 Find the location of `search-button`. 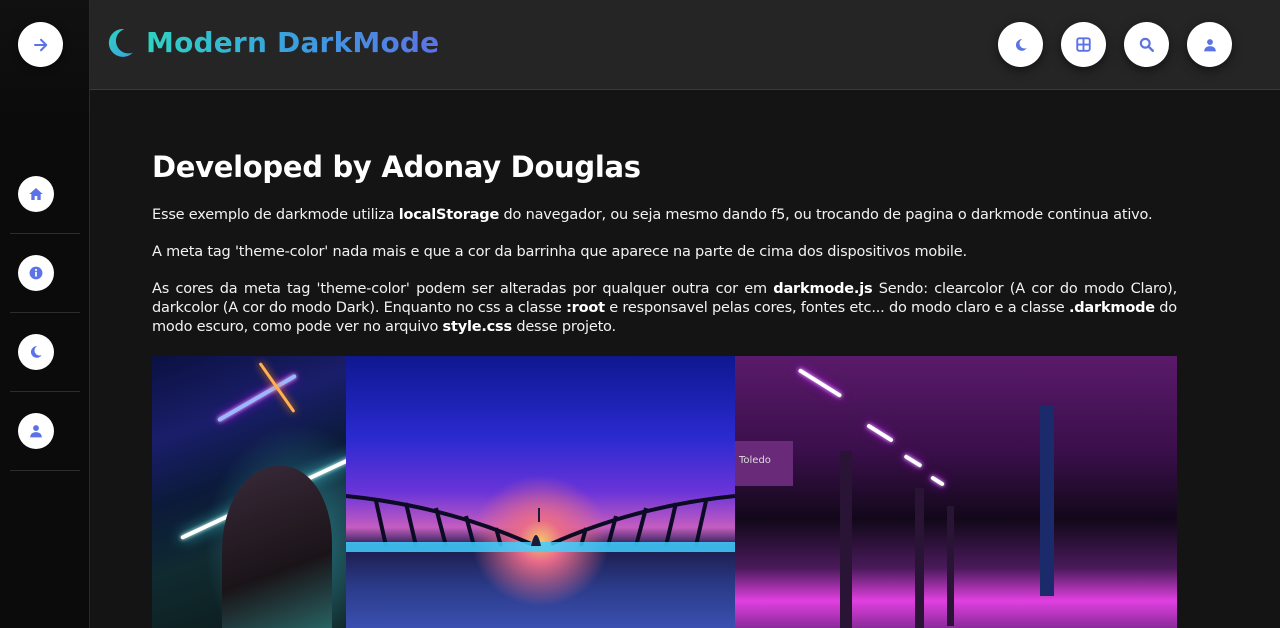

search-button is located at coordinates (1146, 44).